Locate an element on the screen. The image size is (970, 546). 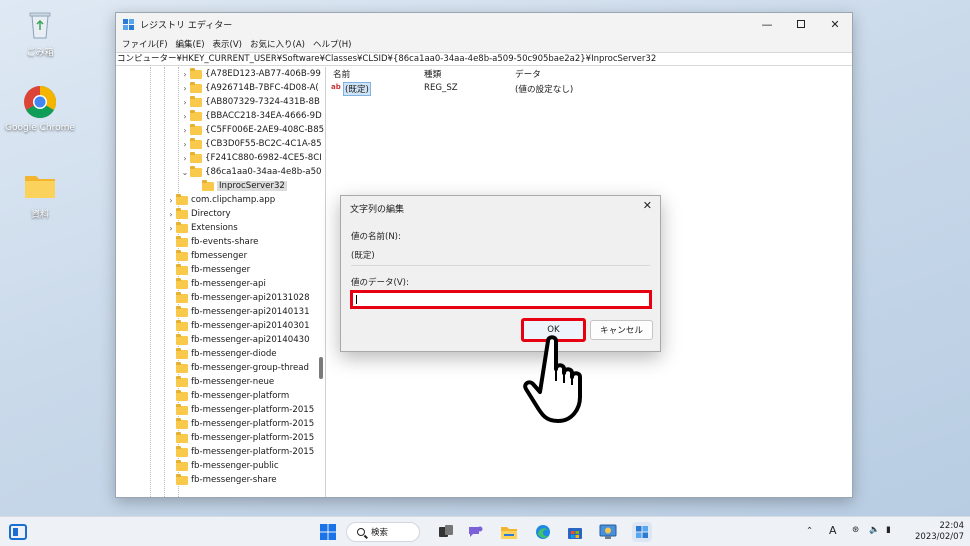
tree-node: fb-messenger-public is located at coordinates (222, 466).